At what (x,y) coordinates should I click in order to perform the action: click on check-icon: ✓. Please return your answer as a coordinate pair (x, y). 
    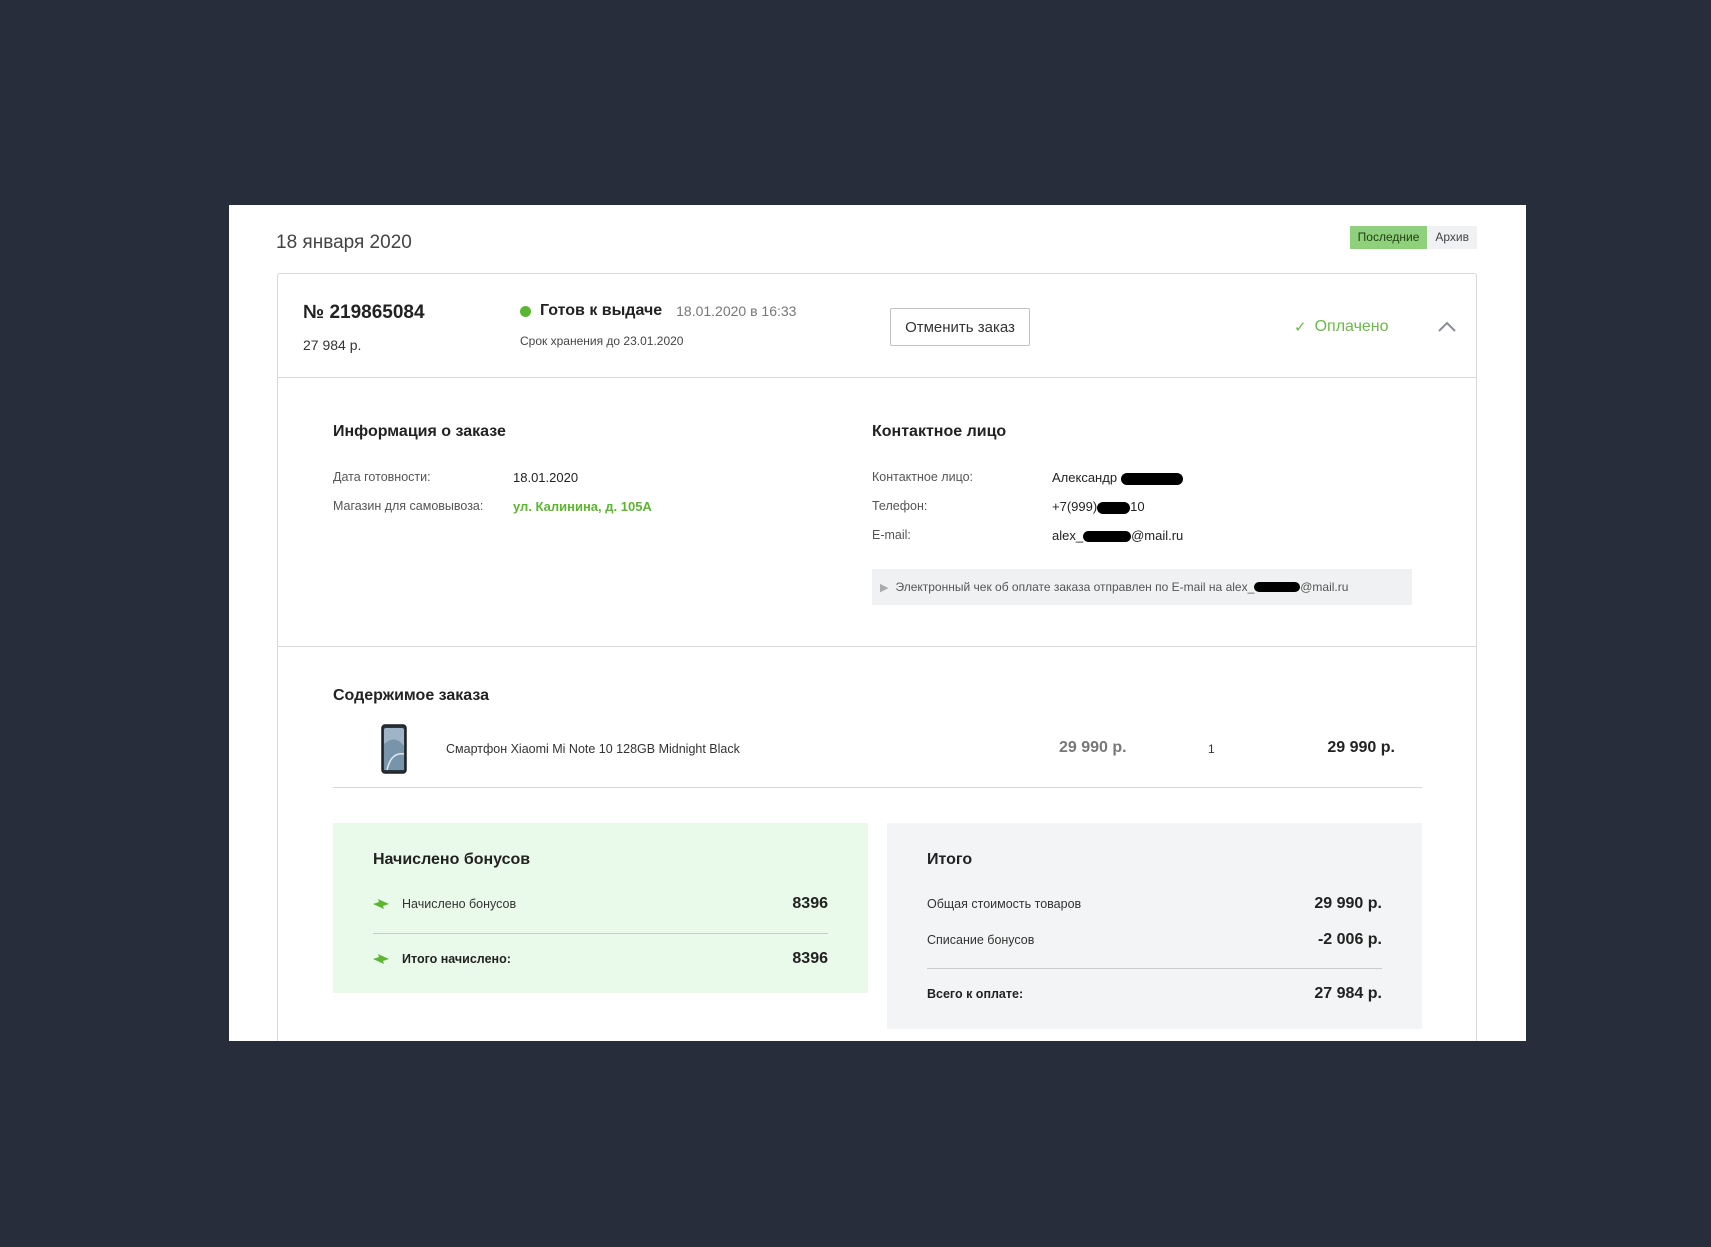
    Looking at the image, I should click on (1300, 327).